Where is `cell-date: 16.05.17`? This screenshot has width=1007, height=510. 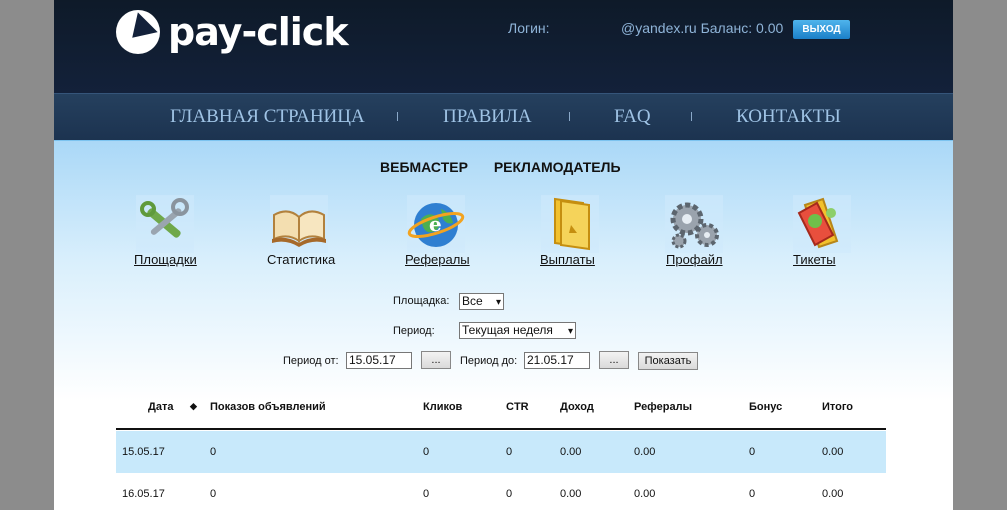 cell-date: 16.05.17 is located at coordinates (143, 494).